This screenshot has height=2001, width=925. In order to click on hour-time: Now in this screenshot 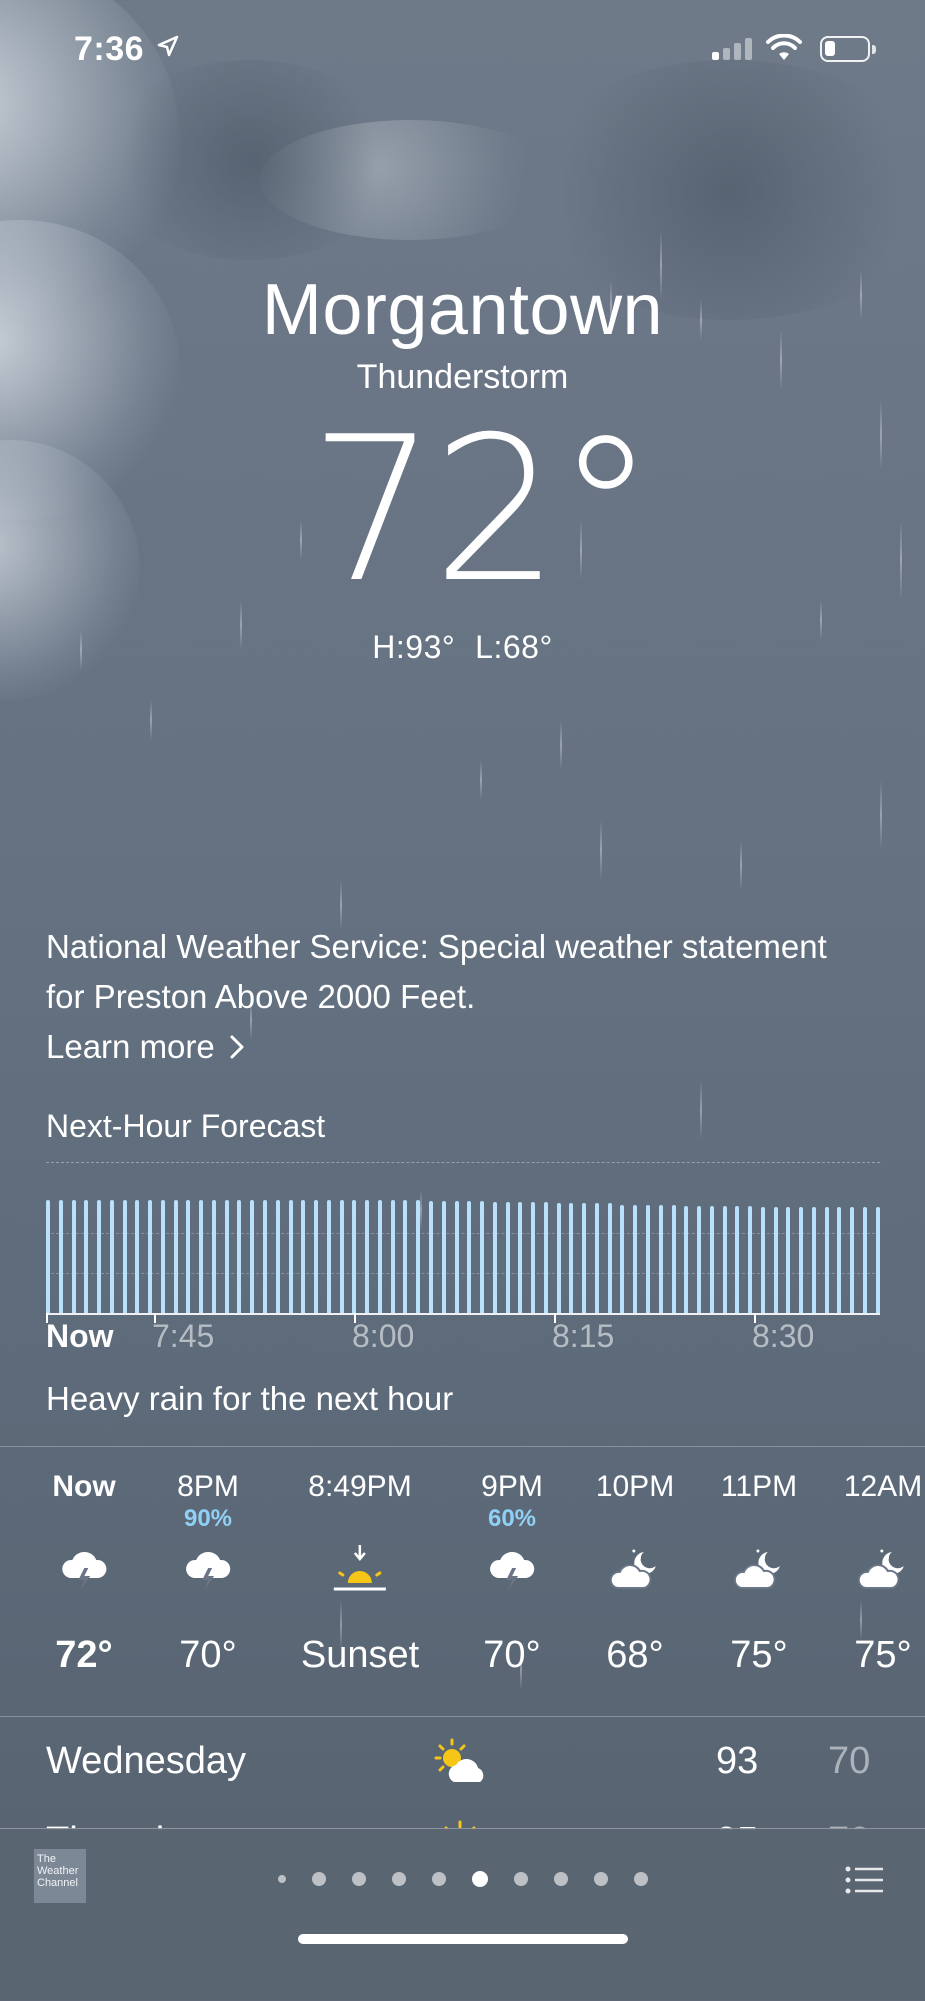, I will do `click(84, 1486)`.